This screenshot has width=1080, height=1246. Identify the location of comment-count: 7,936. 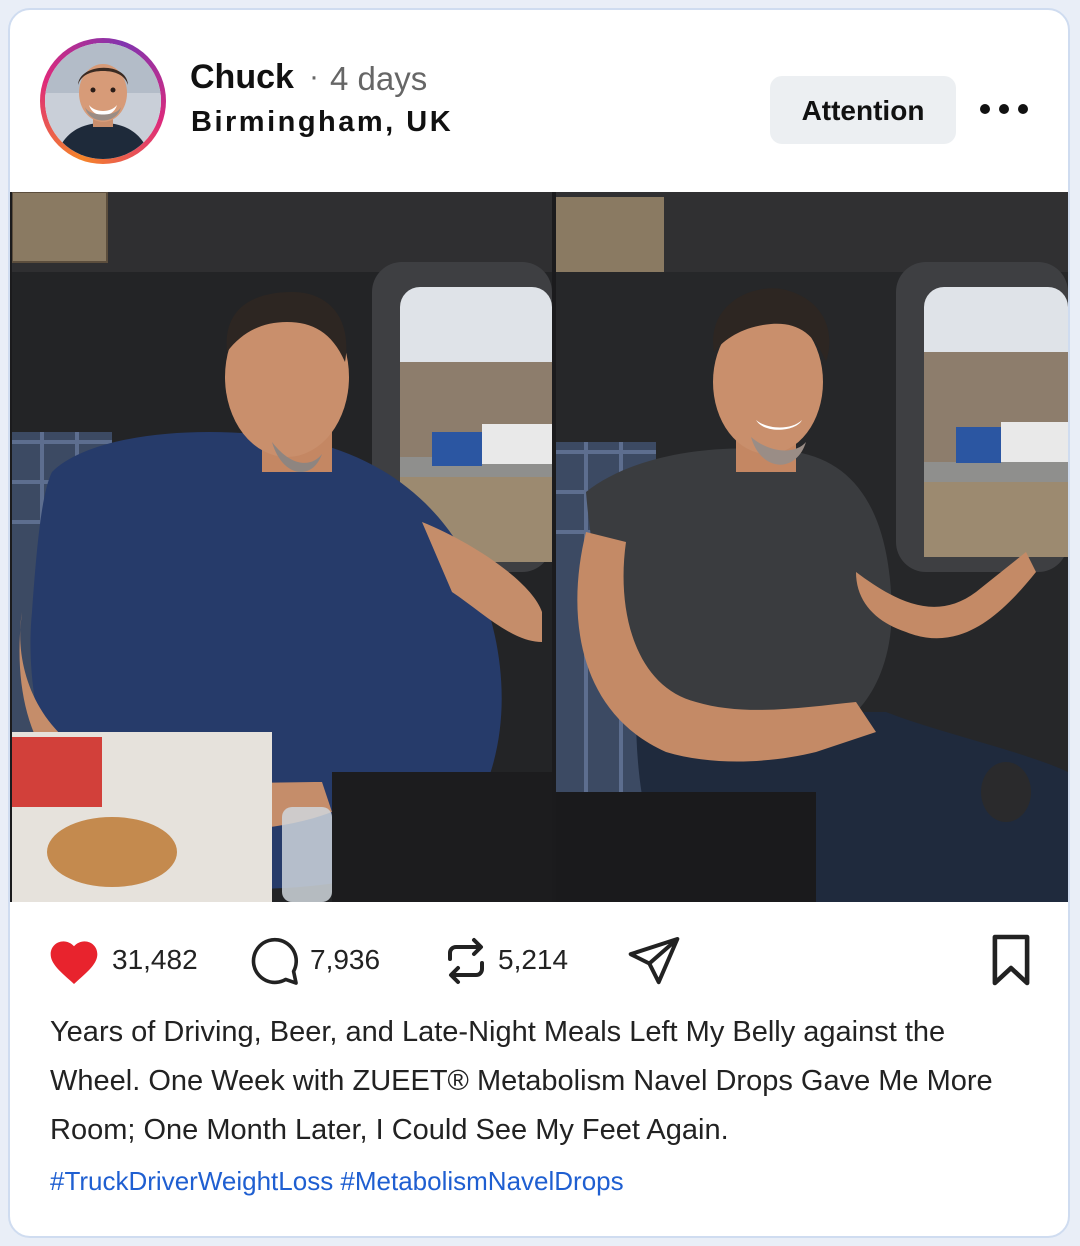
(345, 959).